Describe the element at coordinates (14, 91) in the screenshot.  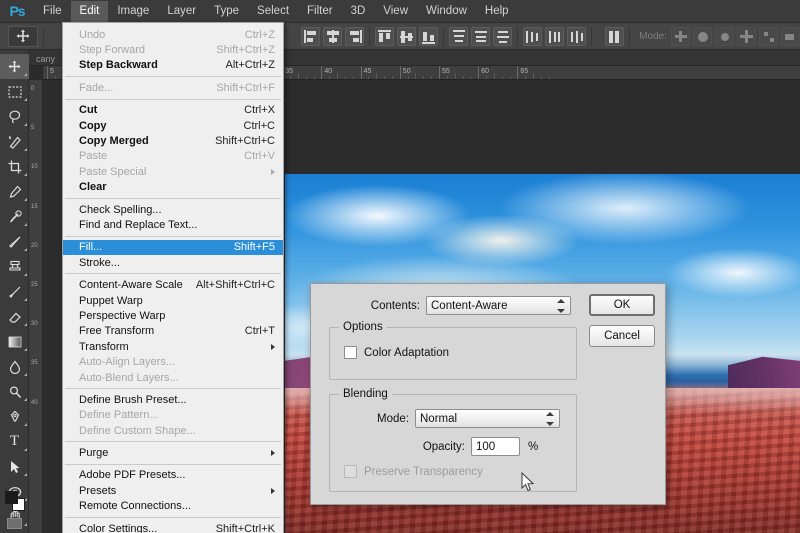
I see `rectangular-marquee-tool` at that location.